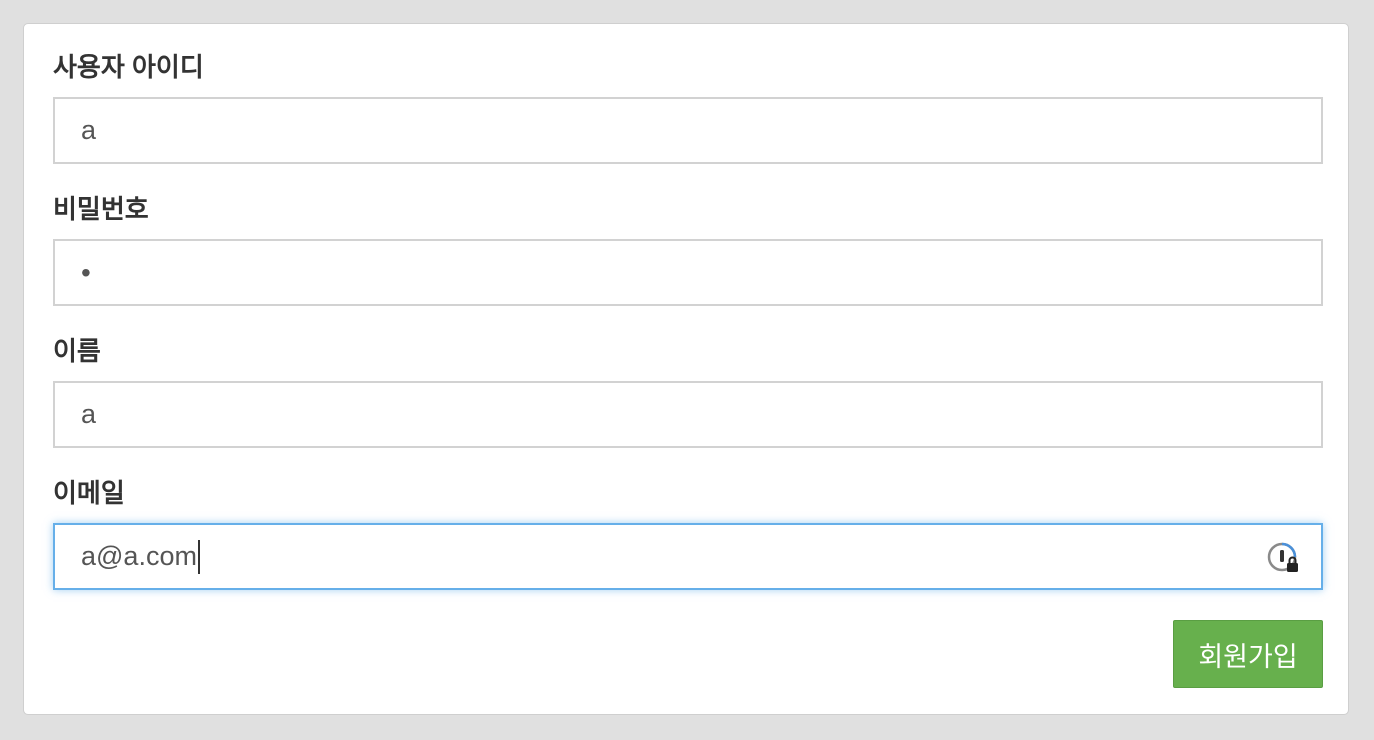 The image size is (1374, 740). I want to click on password-manager-lock-icon, so click(1284, 559).